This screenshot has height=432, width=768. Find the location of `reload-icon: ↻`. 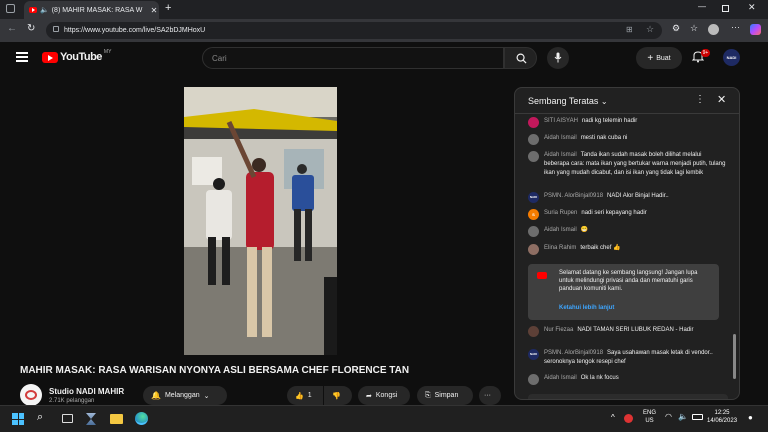

reload-icon: ↻ is located at coordinates (31, 28).